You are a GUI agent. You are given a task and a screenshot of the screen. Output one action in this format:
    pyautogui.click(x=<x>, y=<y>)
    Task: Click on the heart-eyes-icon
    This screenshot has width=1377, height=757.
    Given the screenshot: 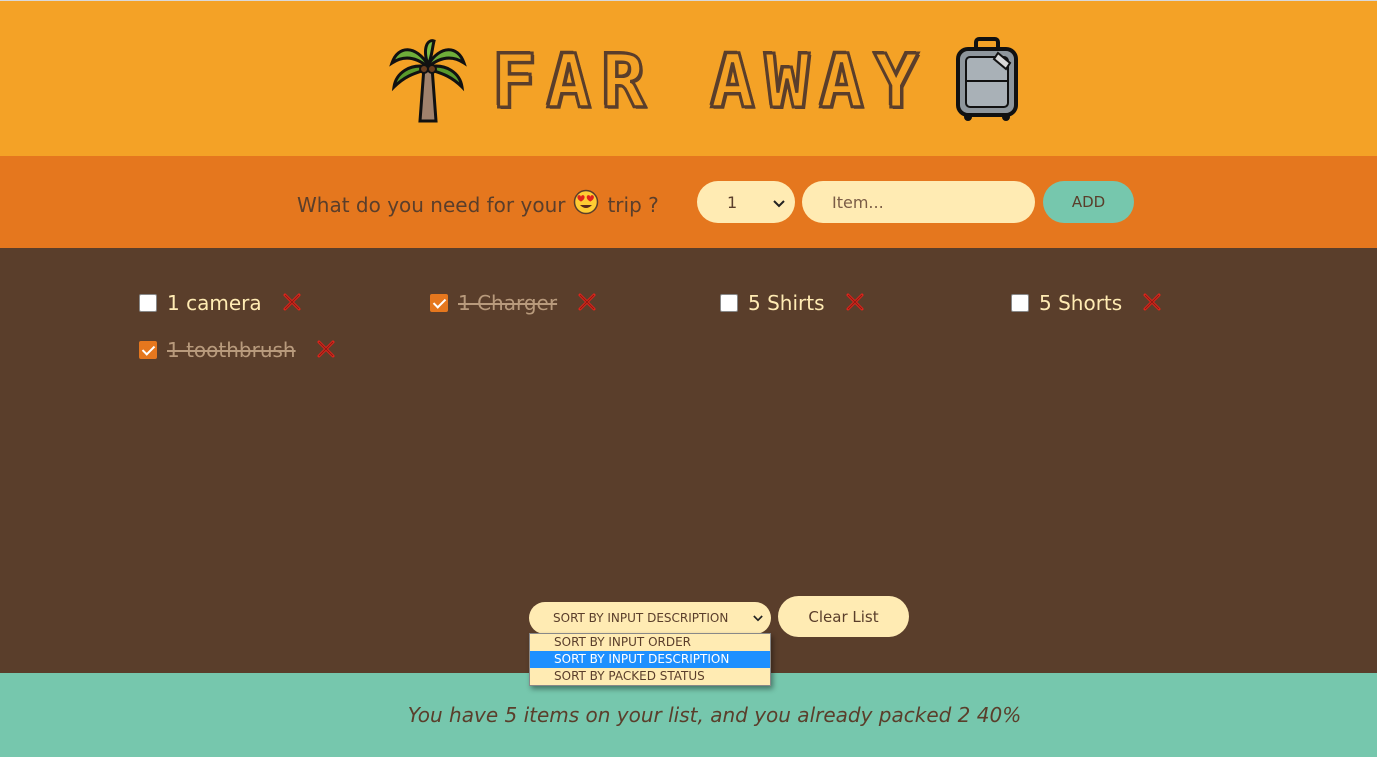 What is the action you would take?
    pyautogui.click(x=586, y=204)
    